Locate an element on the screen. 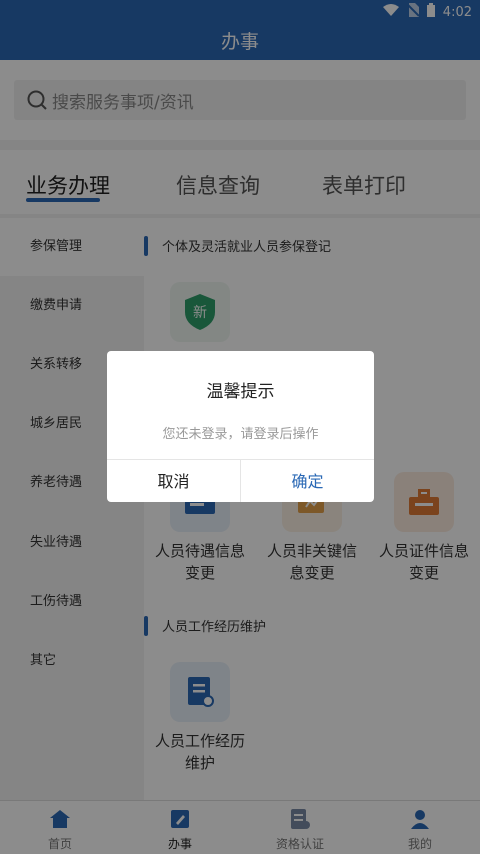 This screenshot has width=480, height=854. login-prompt-dialog: 温馨提示 您还未登录，请登录后操作 取消 确定 is located at coordinates (240, 426).